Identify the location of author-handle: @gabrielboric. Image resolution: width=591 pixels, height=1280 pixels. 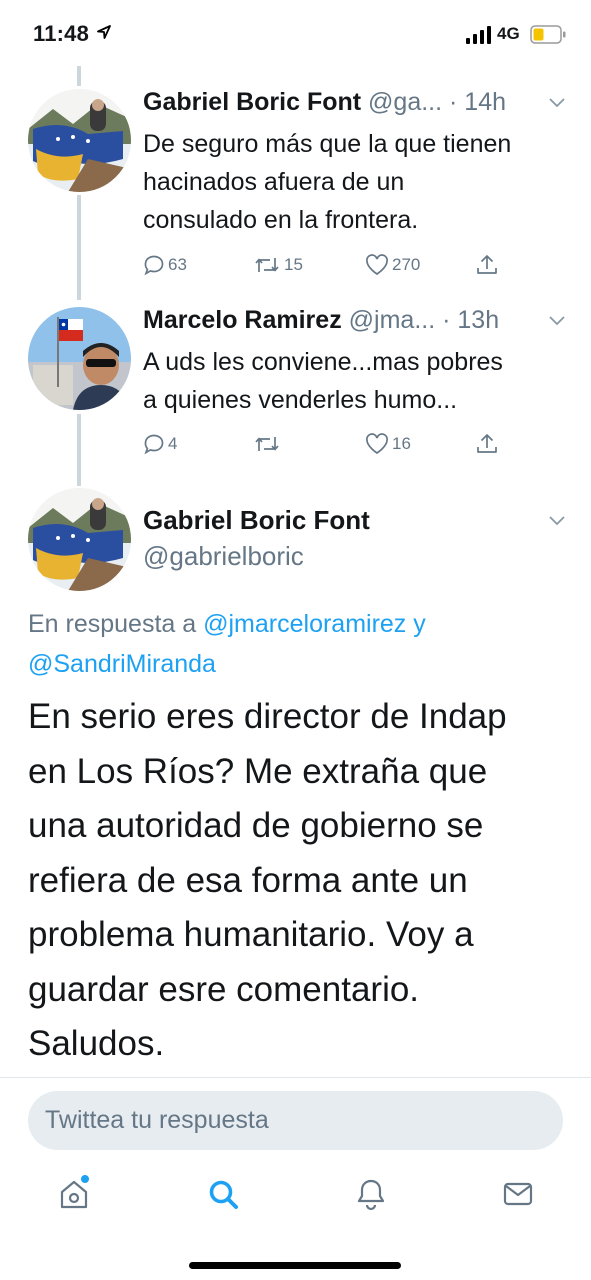
(223, 556).